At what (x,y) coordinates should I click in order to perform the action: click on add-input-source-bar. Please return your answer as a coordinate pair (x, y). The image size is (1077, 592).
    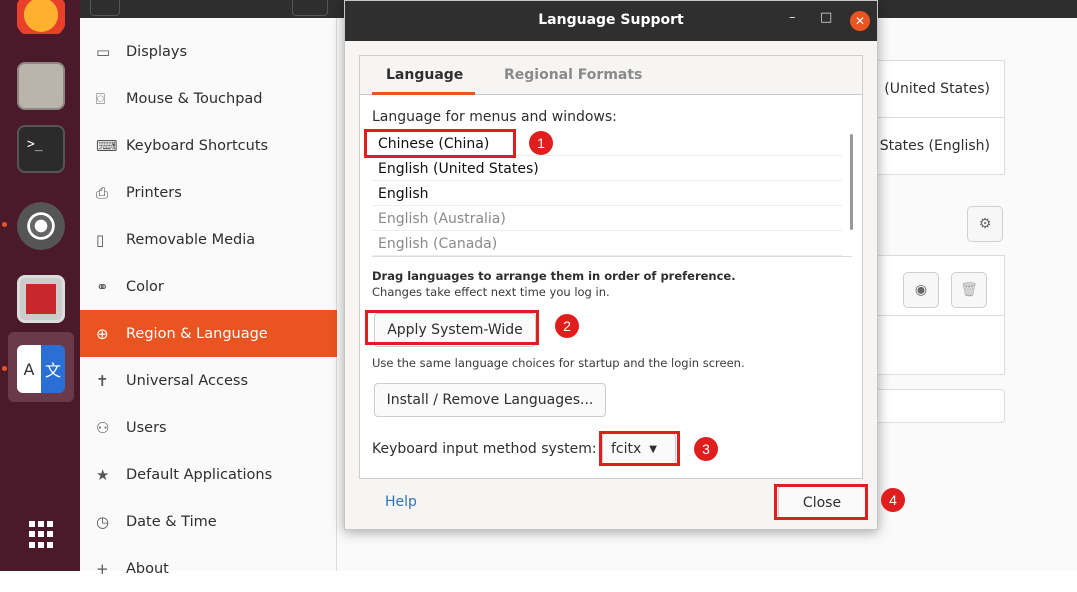
    Looking at the image, I should click on (932, 406).